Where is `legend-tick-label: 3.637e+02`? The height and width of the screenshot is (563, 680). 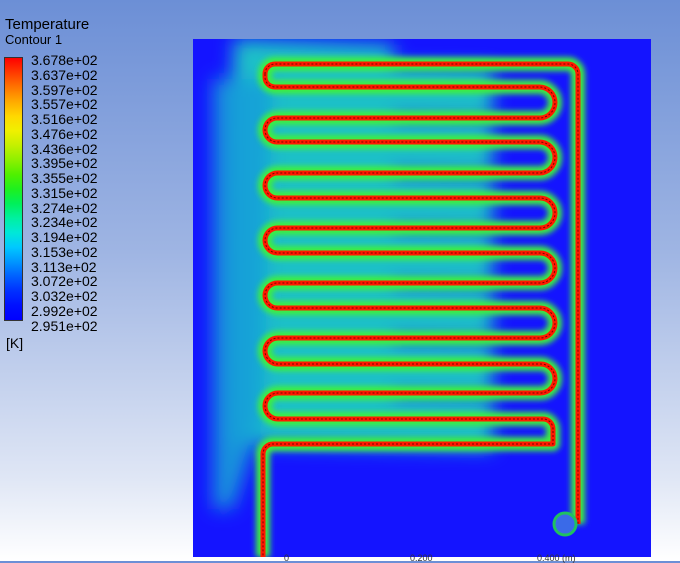
legend-tick-label: 3.637e+02 is located at coordinates (64, 74).